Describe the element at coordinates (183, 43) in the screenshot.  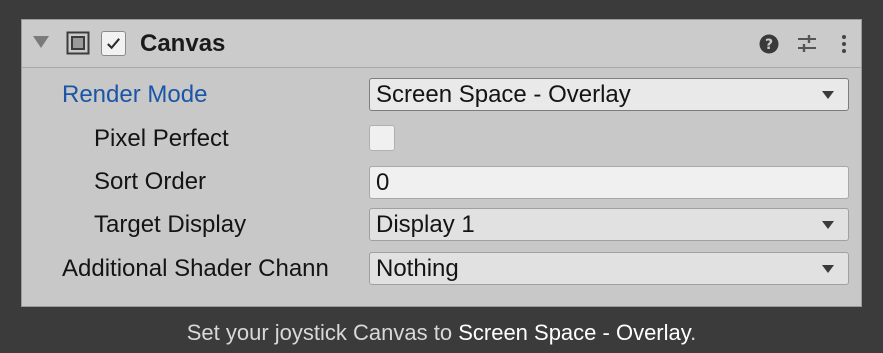
I see `component-title: Canvas` at that location.